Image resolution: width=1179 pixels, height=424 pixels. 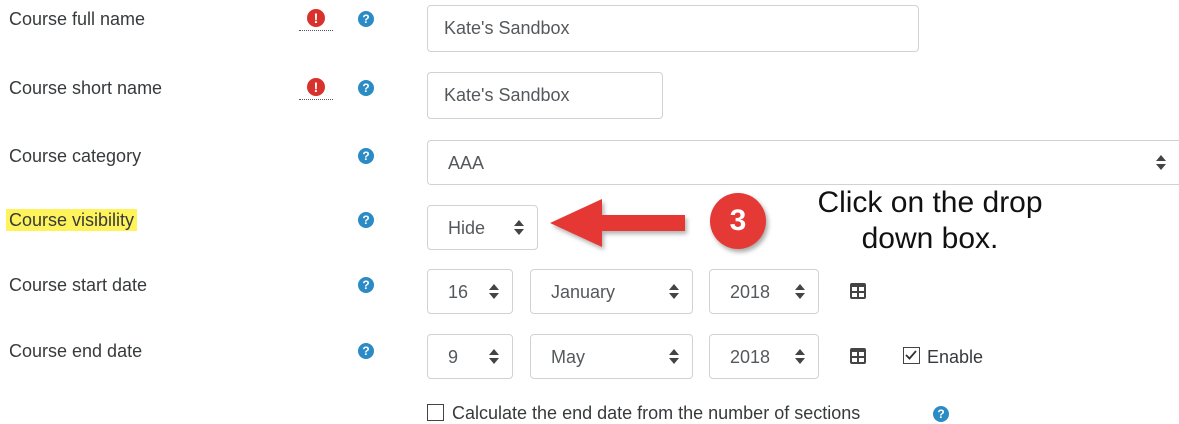 I want to click on calc-end-date-checkbox, so click(x=435, y=412).